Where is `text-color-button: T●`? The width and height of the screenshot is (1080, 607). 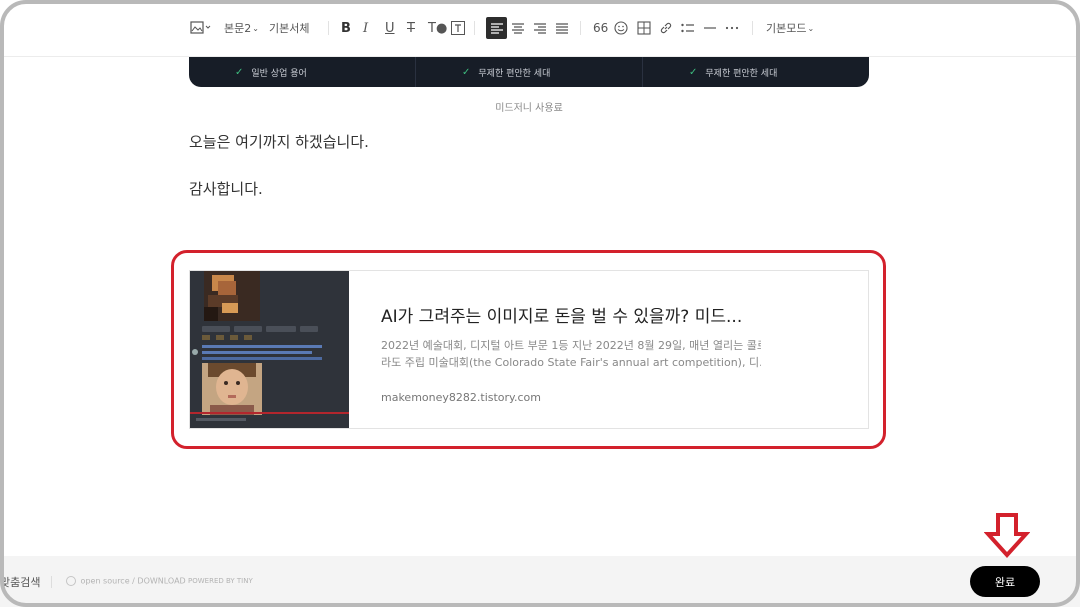
text-color-button: T● is located at coordinates (437, 28).